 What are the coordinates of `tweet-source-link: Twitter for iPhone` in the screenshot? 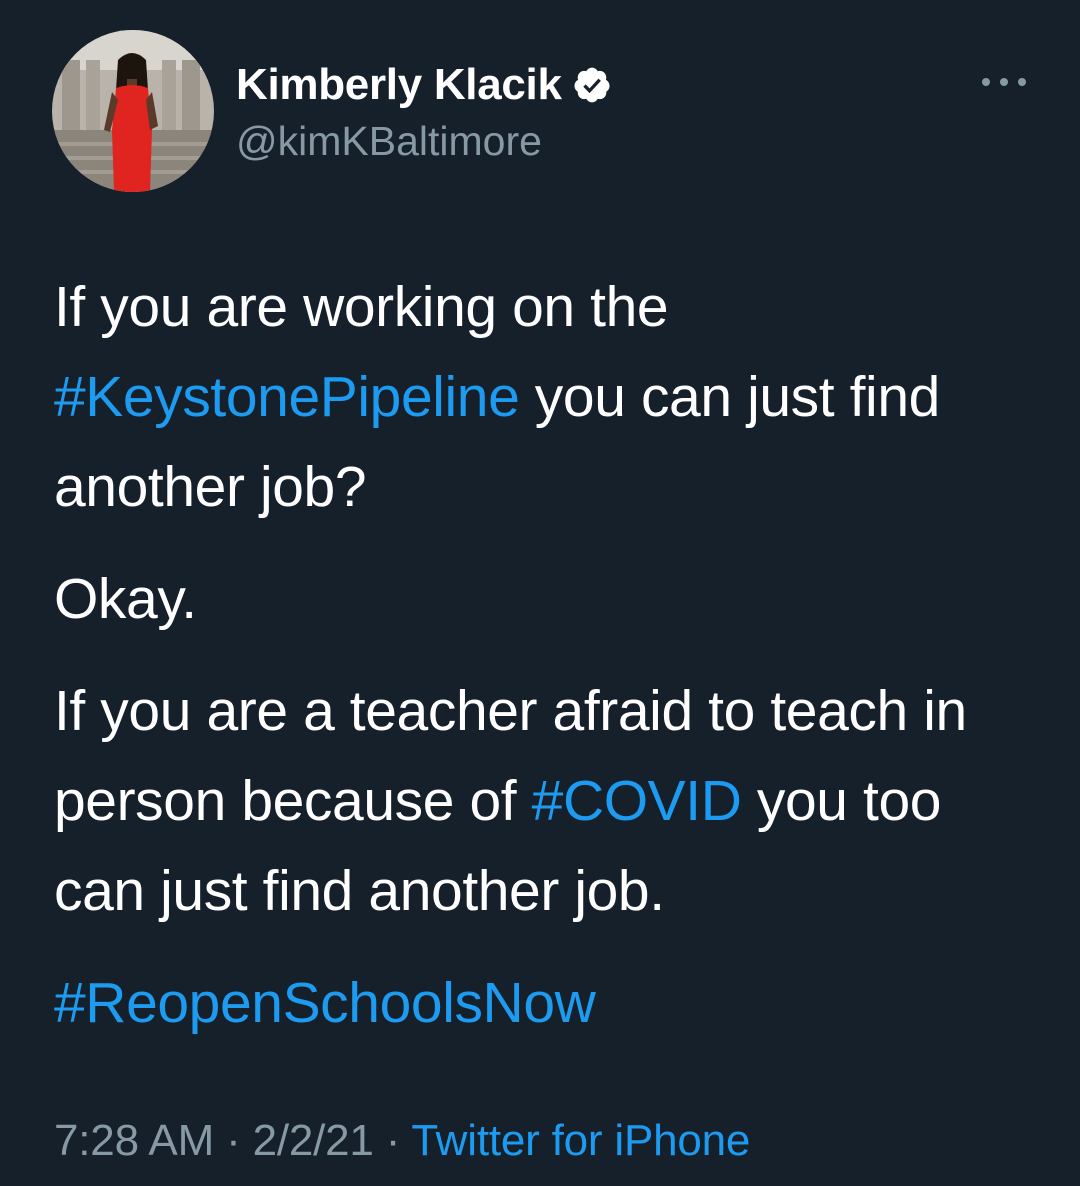 It's located at (580, 1140).